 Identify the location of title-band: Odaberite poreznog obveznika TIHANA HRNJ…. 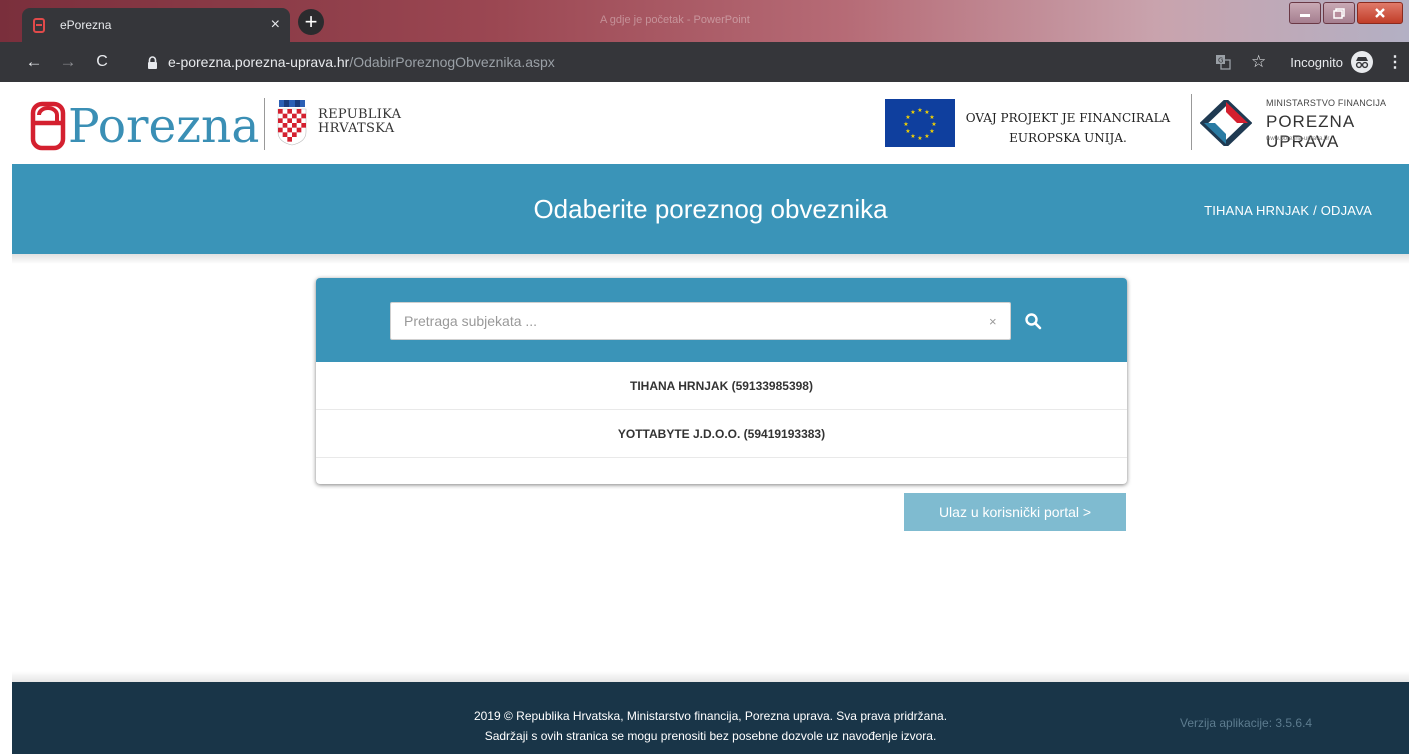
(710, 209).